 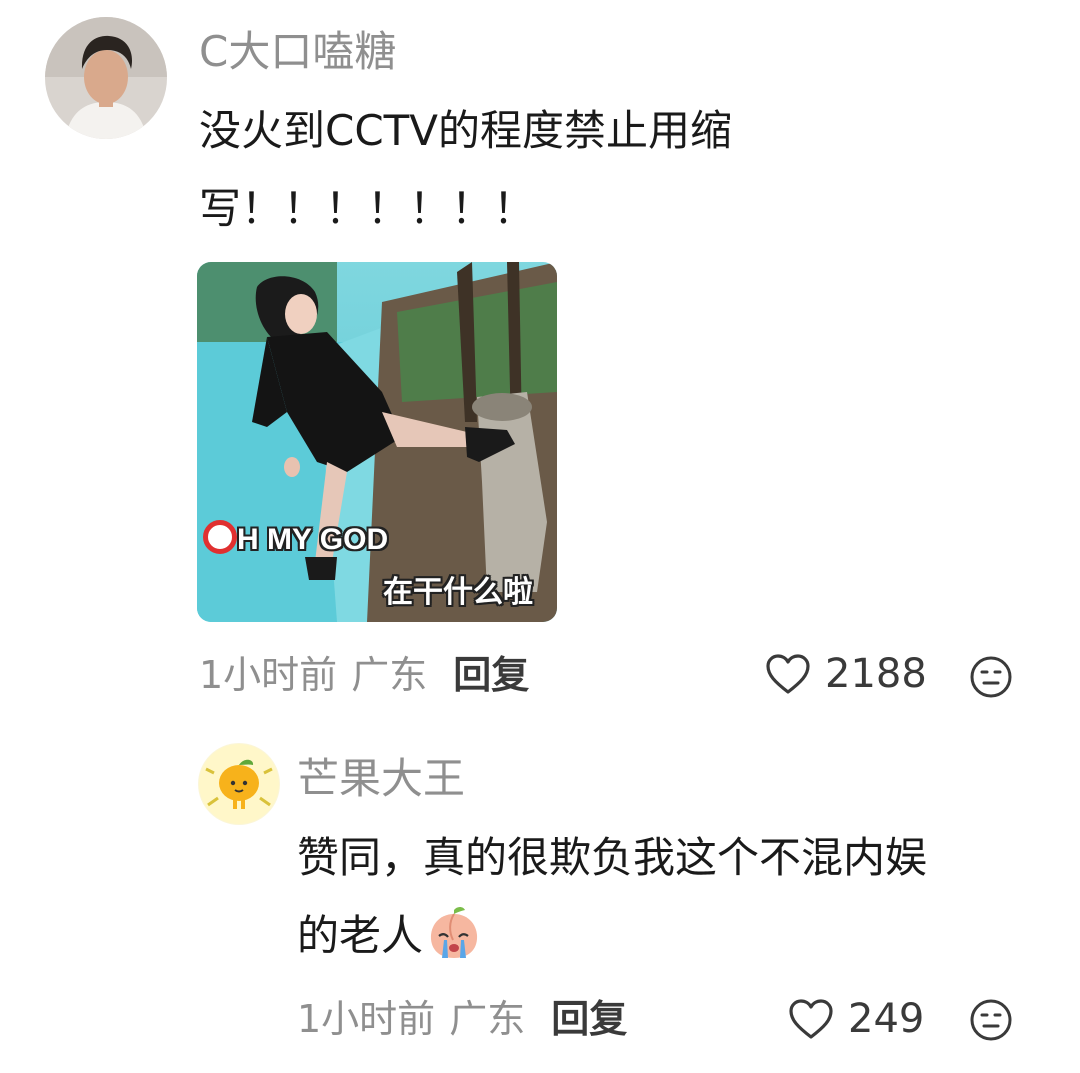 What do you see at coordinates (220, 537) in the screenshot?
I see `red-o-icon` at bounding box center [220, 537].